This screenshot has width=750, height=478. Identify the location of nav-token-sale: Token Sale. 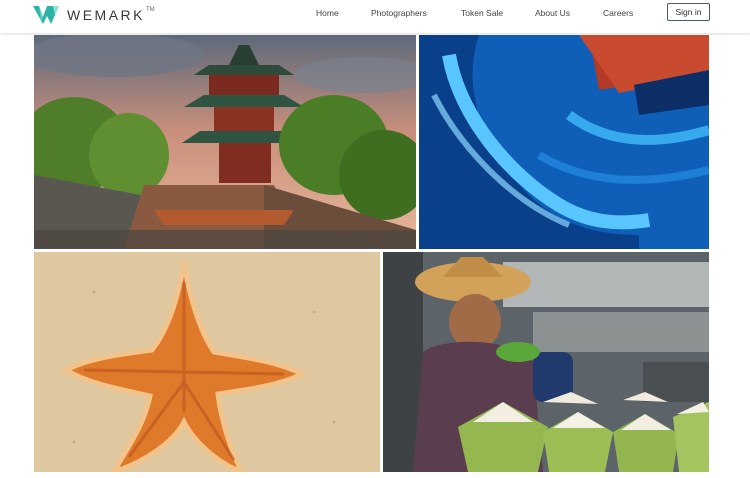
(482, 13).